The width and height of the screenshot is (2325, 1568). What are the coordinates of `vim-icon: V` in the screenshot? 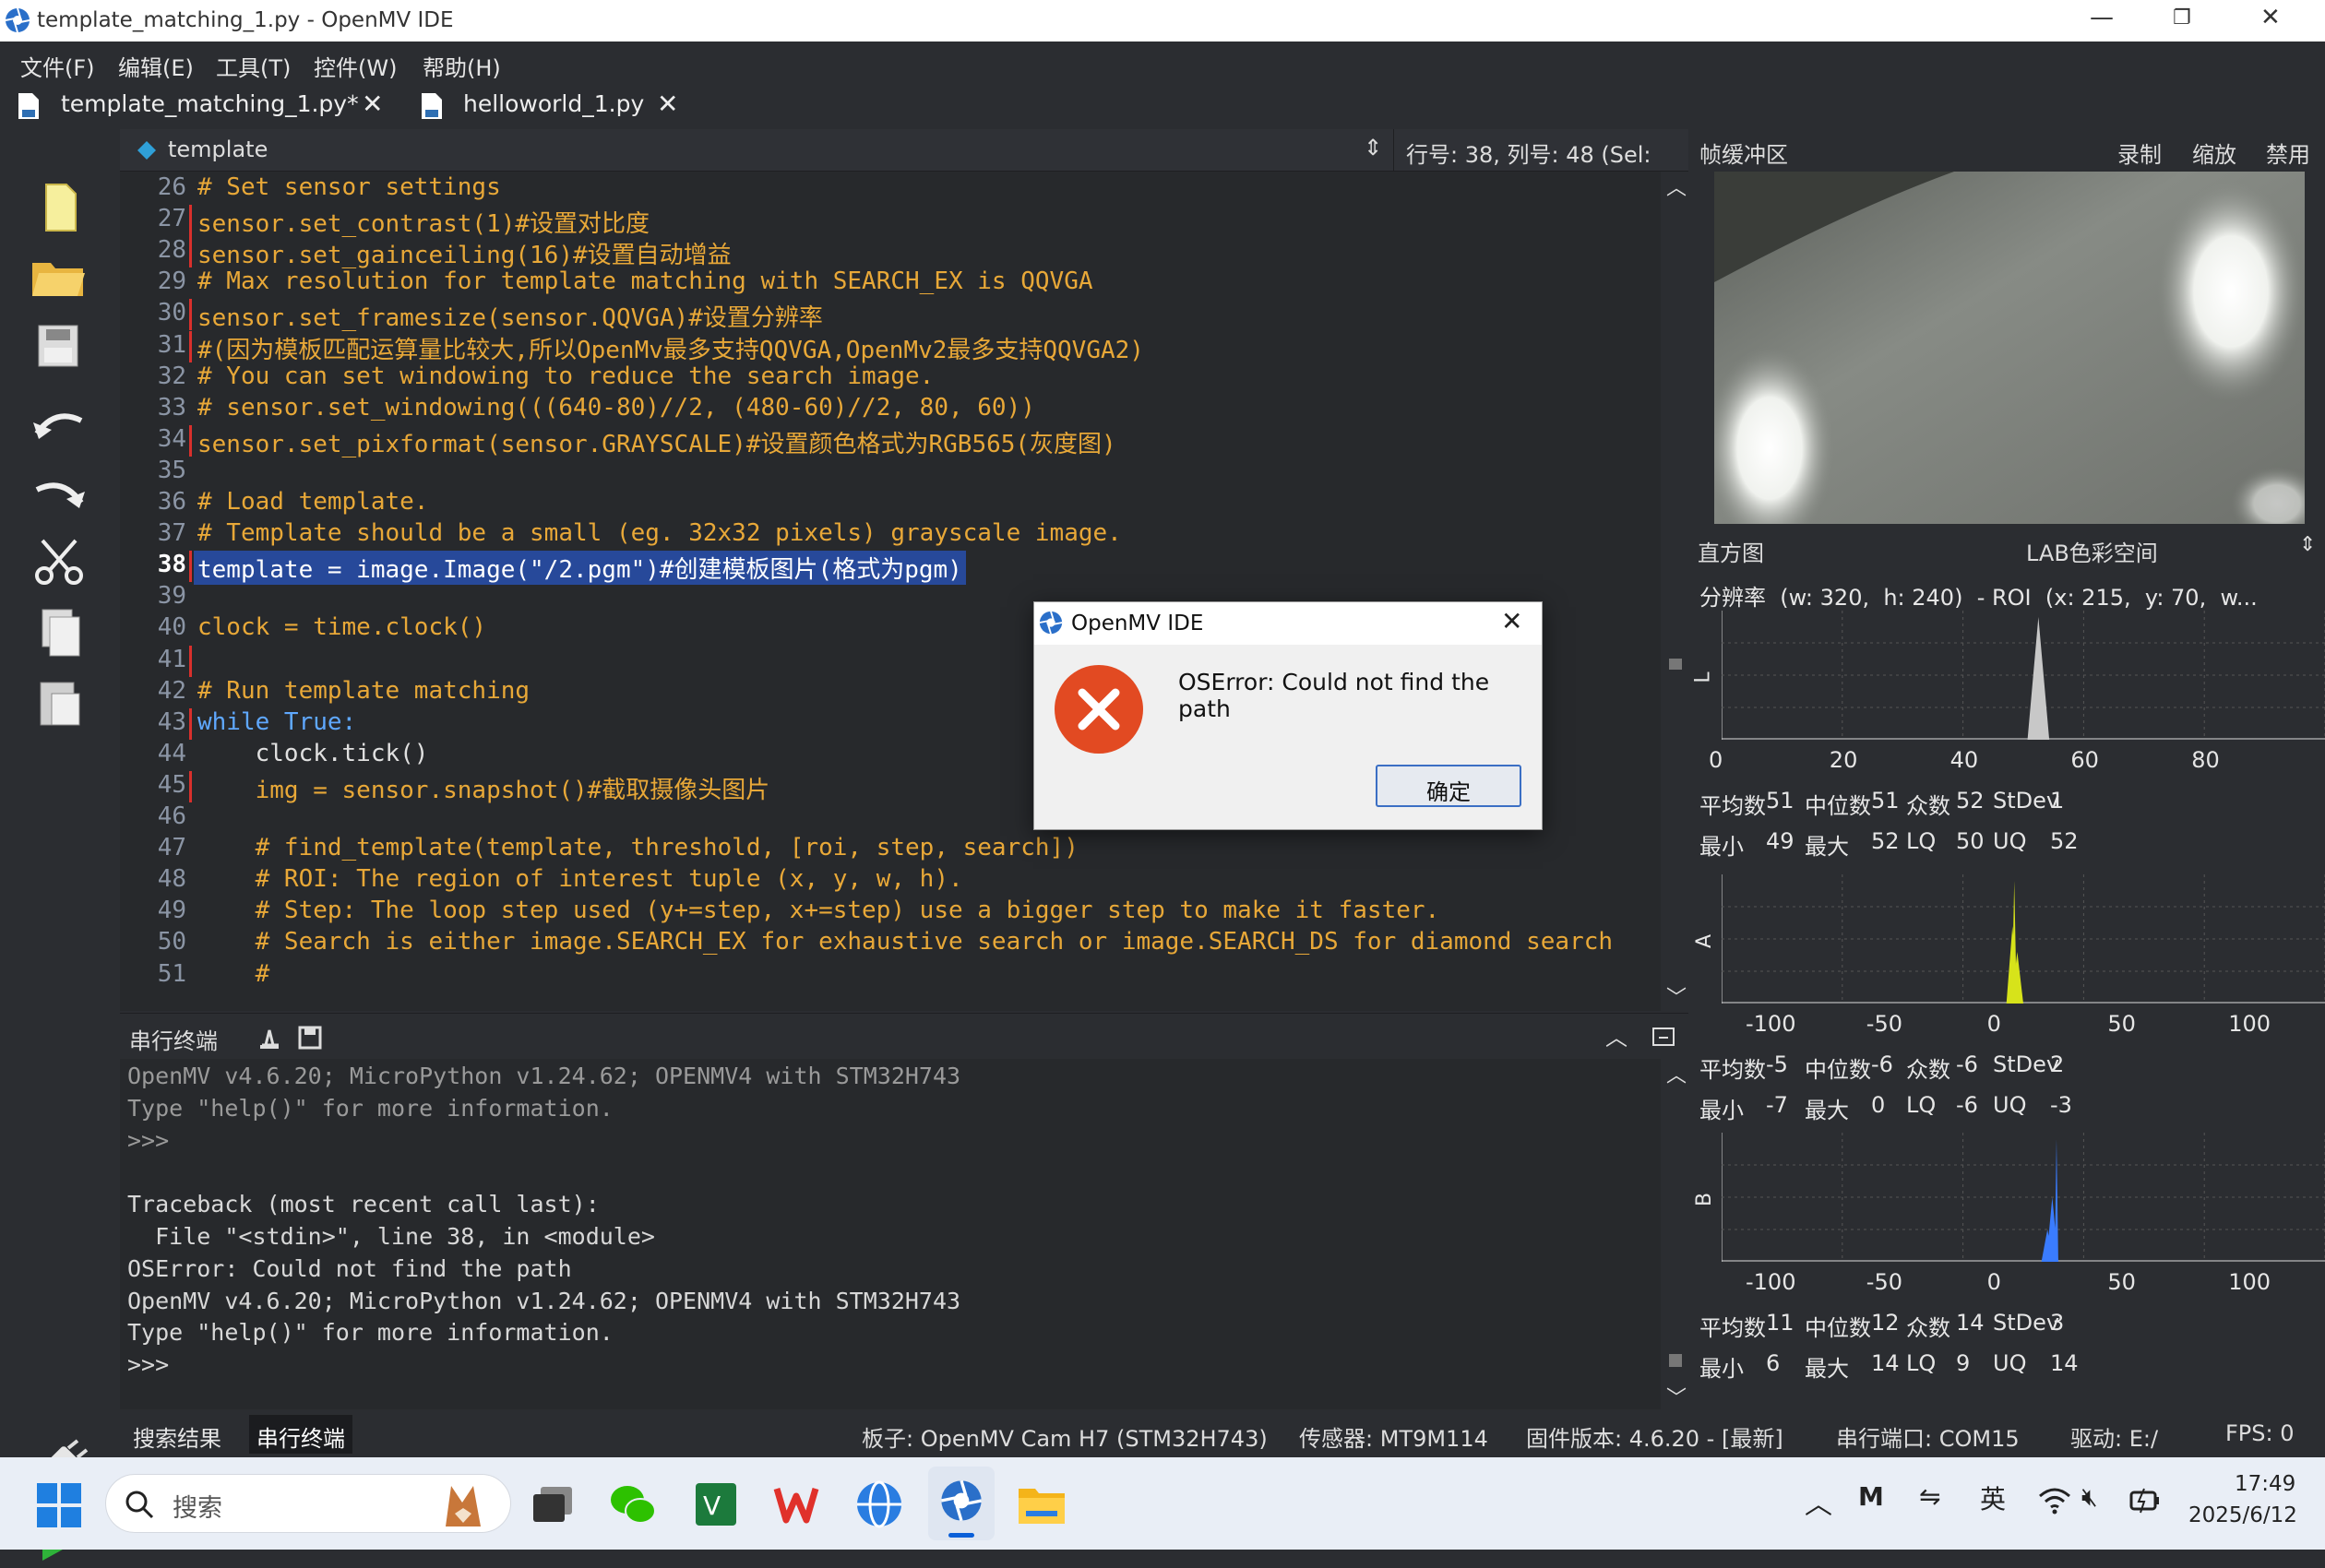 It's located at (716, 1504).